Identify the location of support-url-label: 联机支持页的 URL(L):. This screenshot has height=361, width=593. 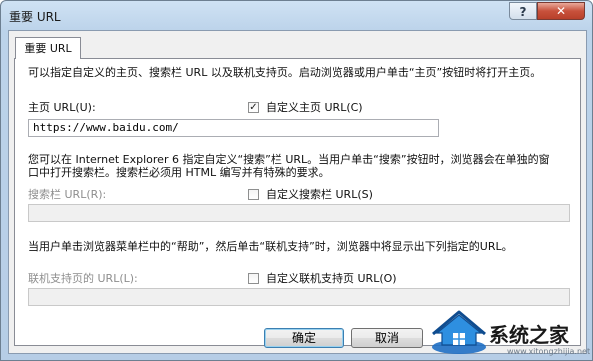
(83, 278).